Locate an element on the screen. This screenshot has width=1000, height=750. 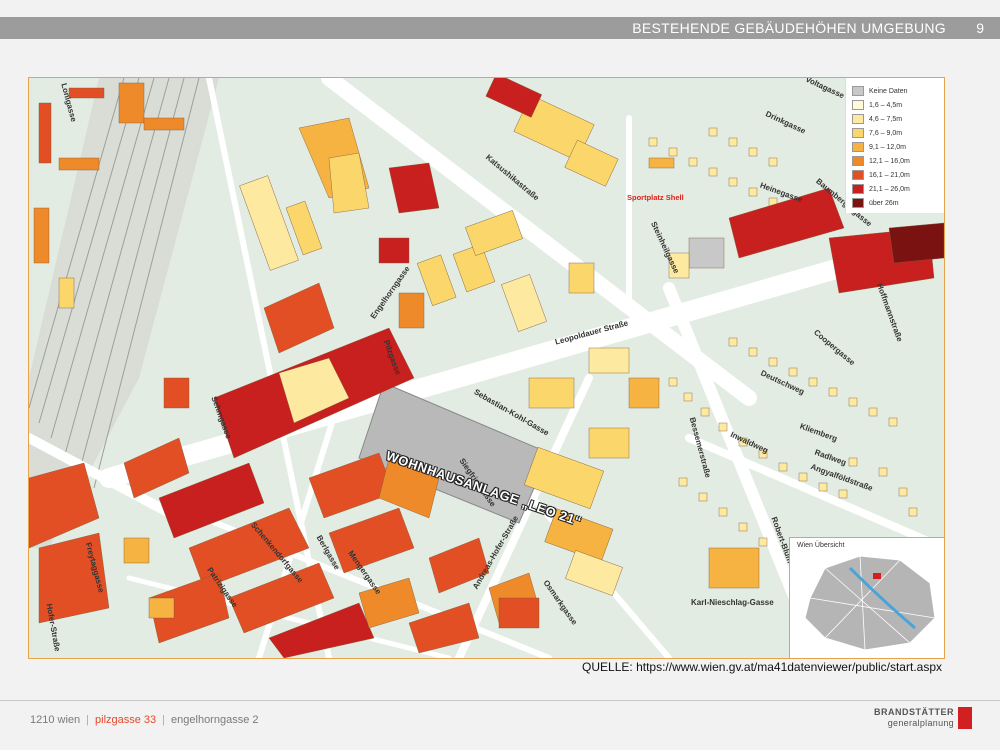
vienna-districts-map is located at coordinates (870, 603).